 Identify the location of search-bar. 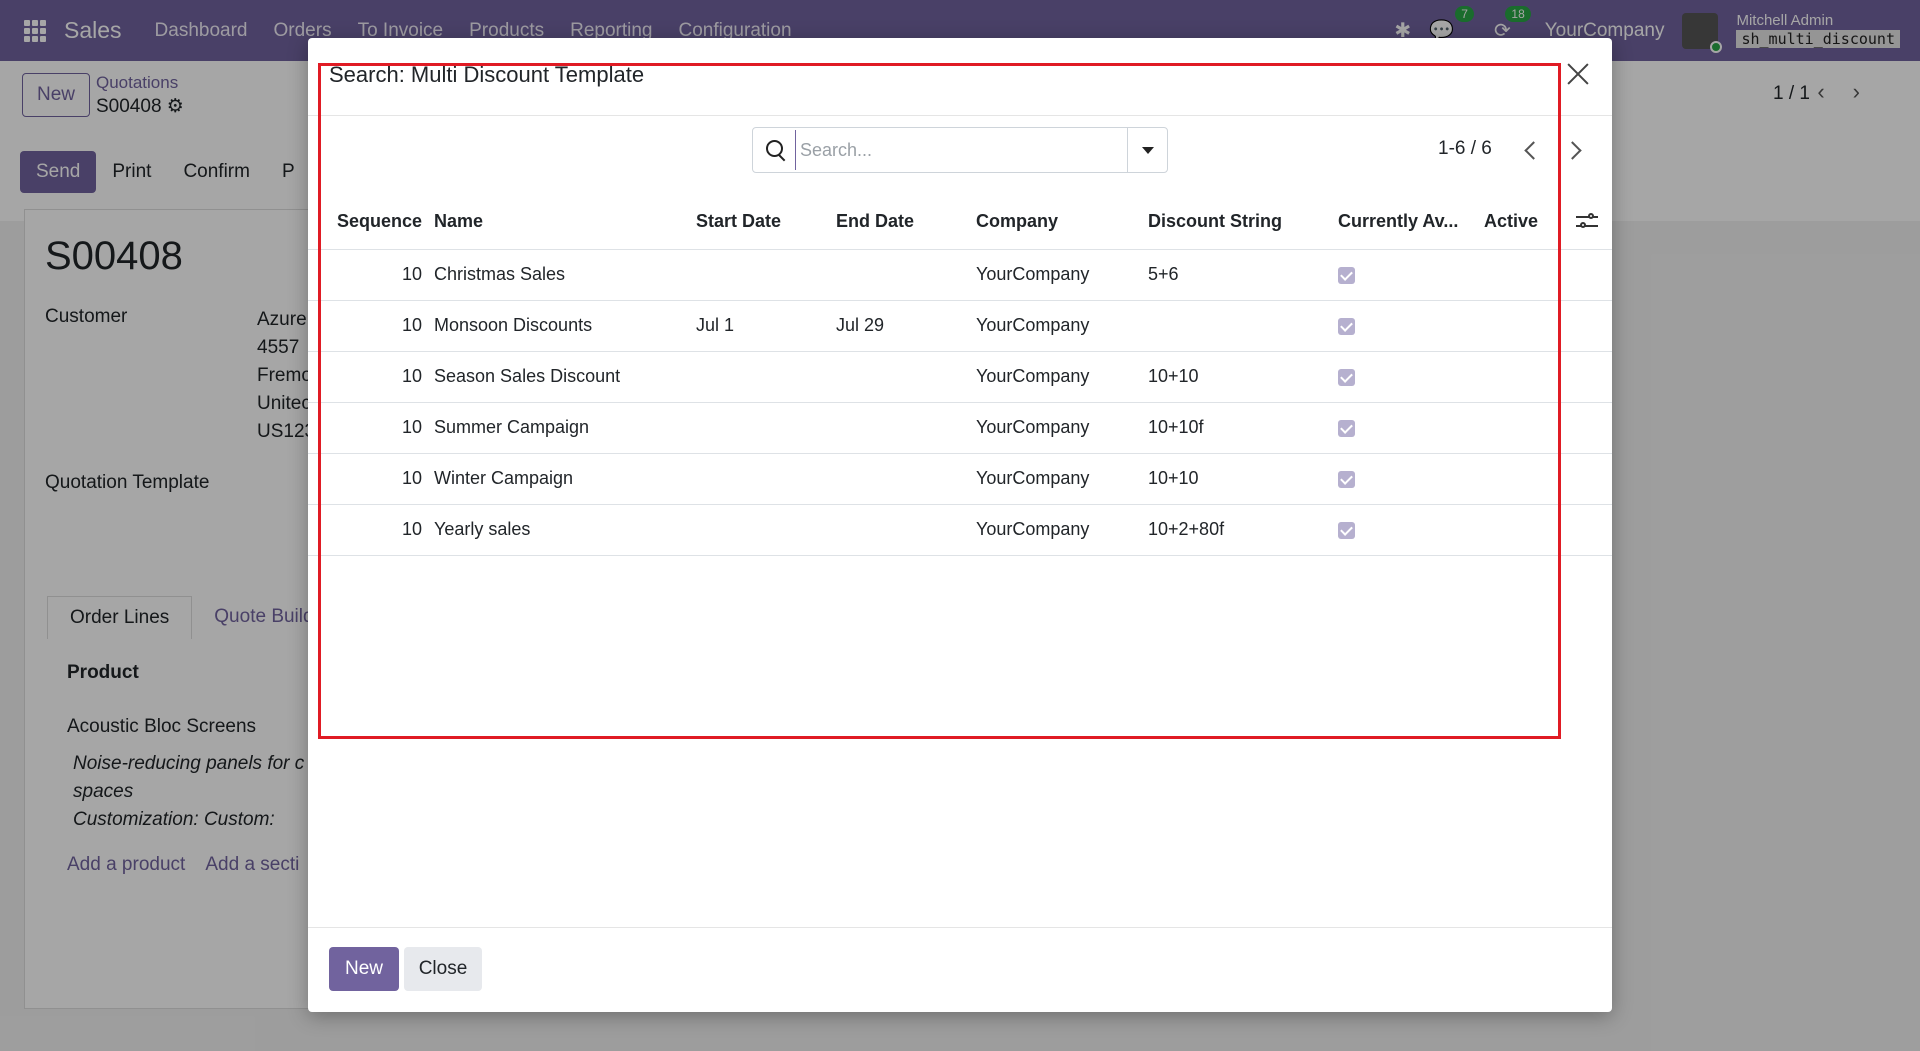
(960, 150).